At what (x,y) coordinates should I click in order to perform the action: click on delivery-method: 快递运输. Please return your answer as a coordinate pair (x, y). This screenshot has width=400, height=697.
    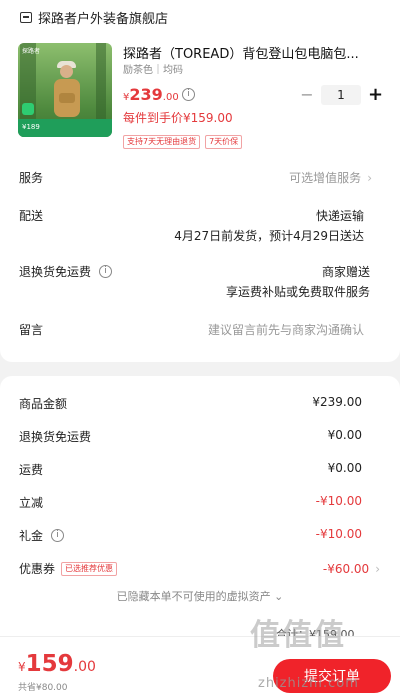
    Looking at the image, I should click on (339, 216).